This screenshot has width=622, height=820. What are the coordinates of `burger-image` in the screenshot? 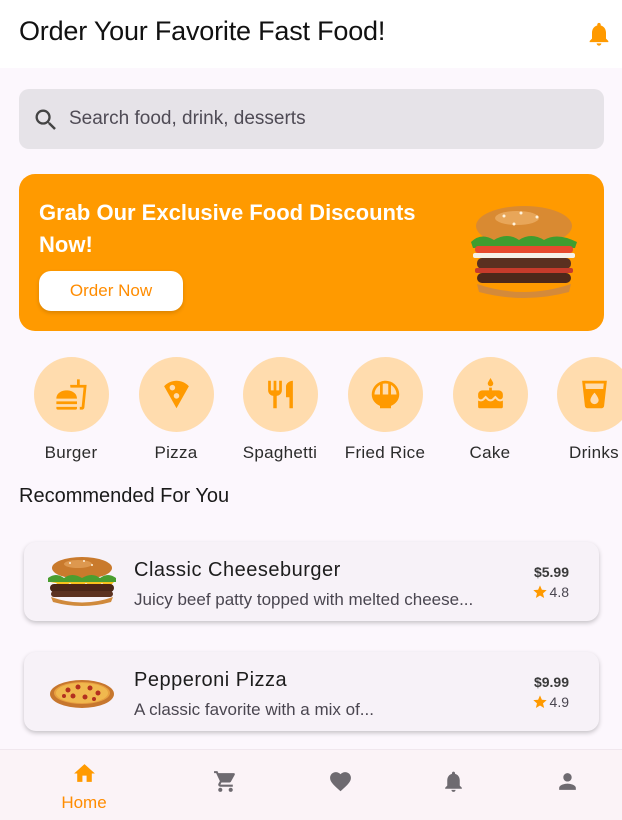 It's located at (524, 252).